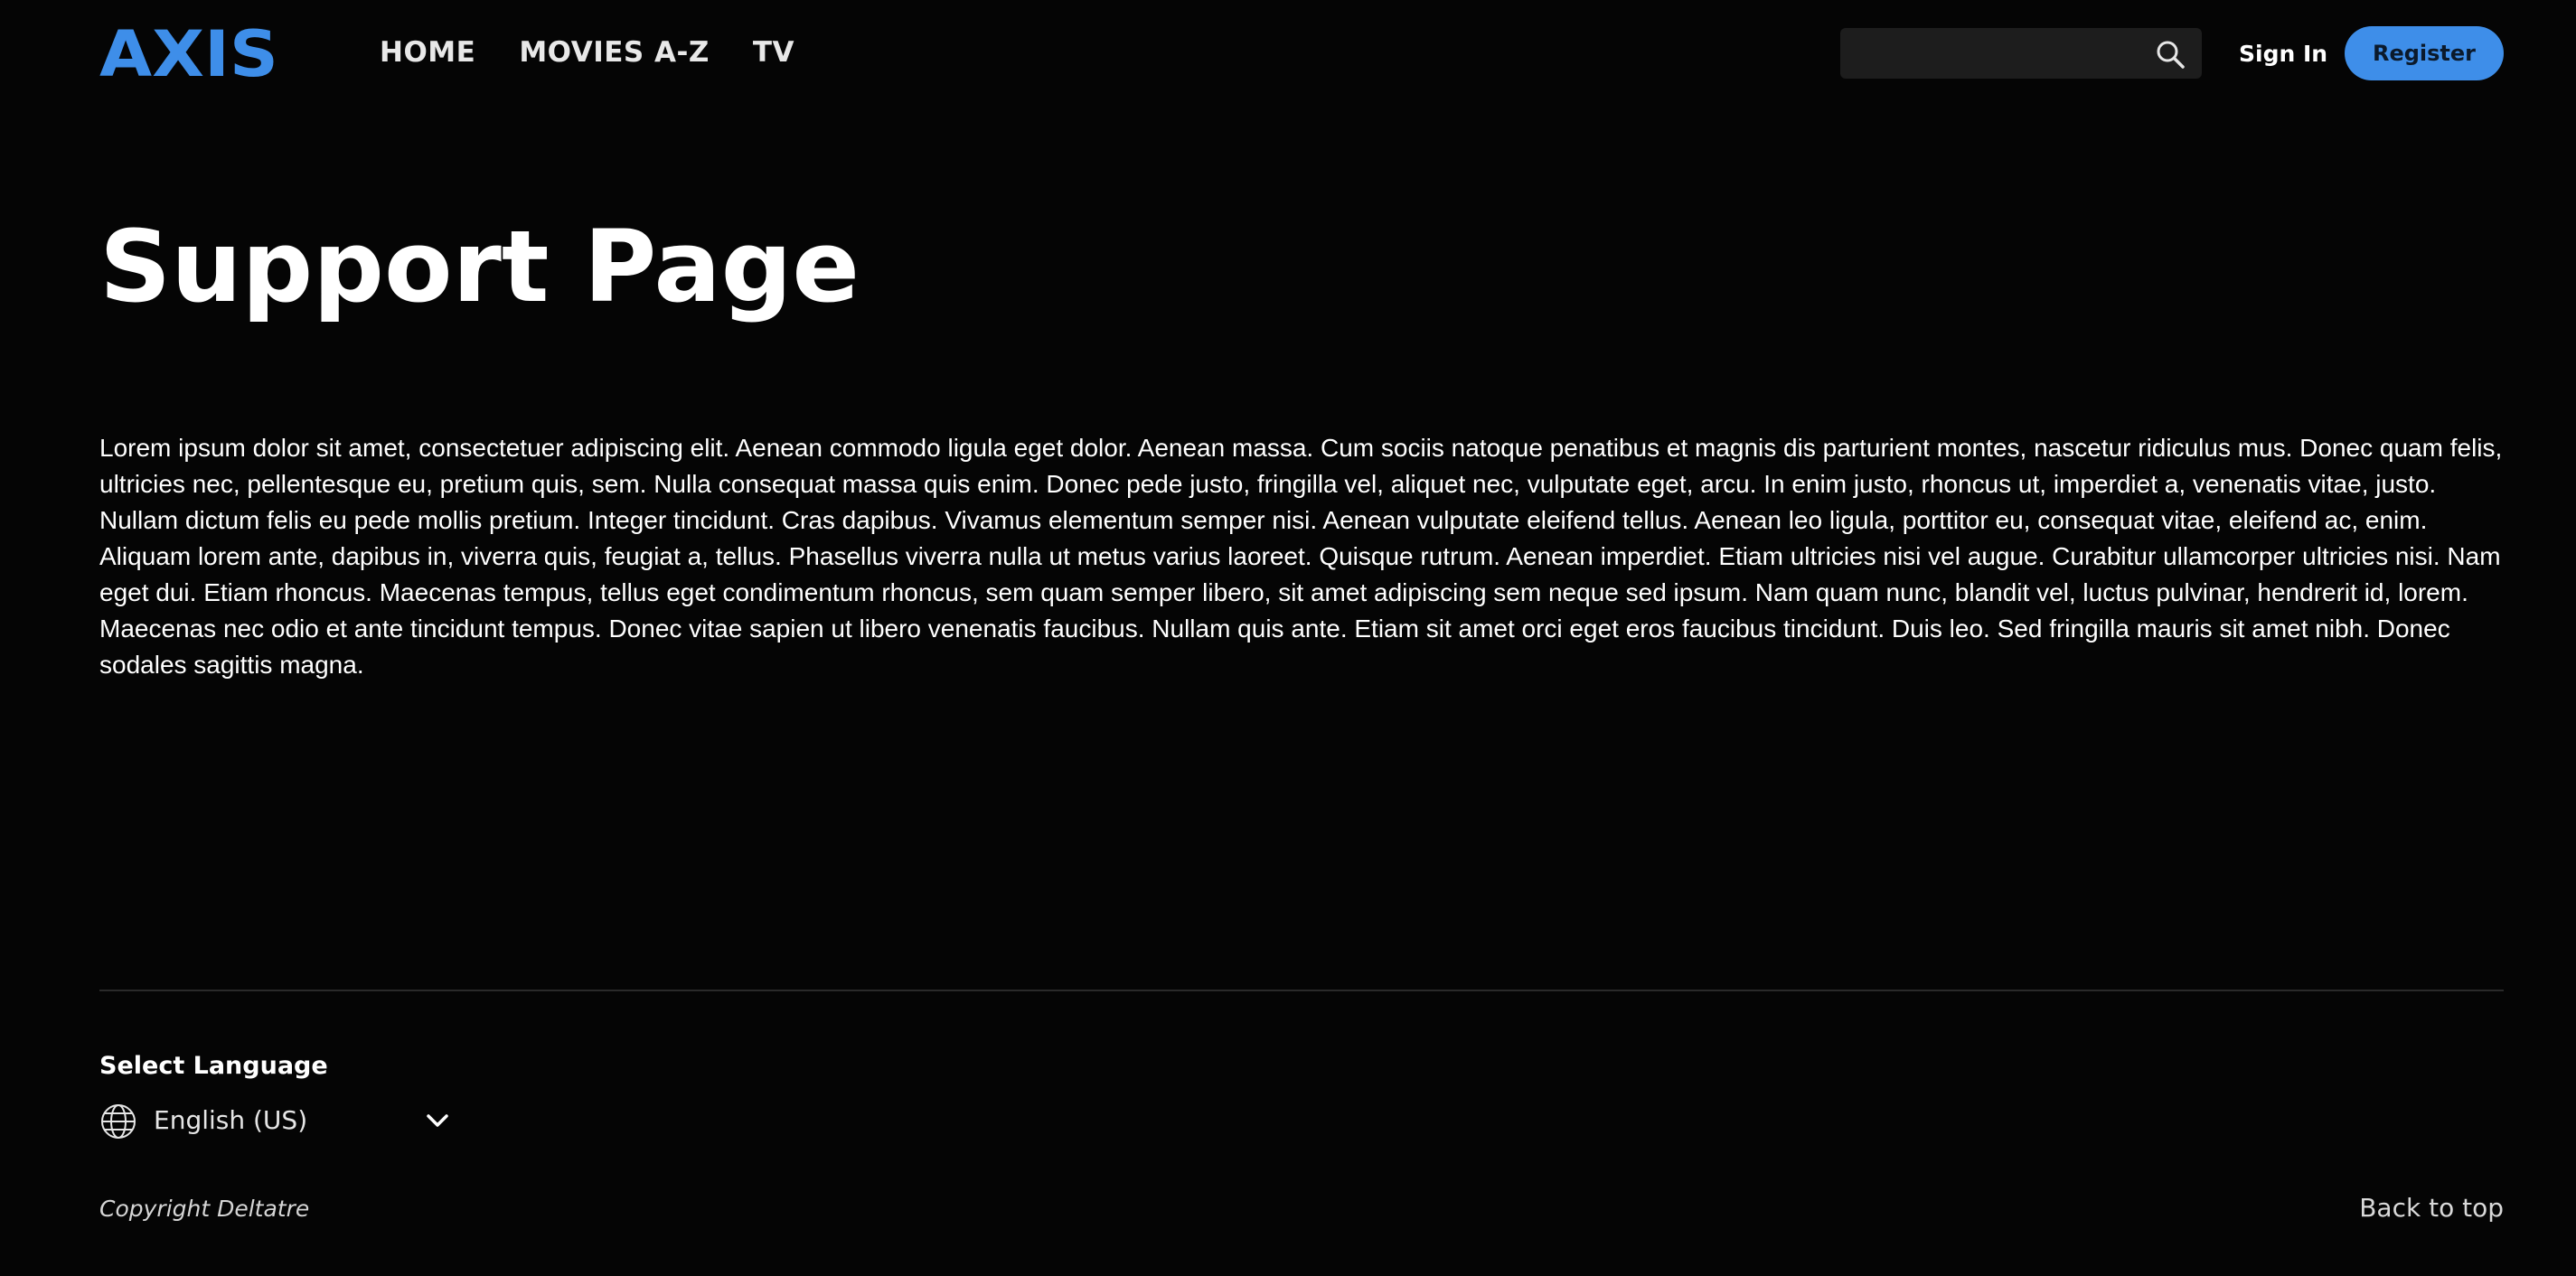  I want to click on main-nav: HOME MOVIES A-Z TV, so click(587, 52).